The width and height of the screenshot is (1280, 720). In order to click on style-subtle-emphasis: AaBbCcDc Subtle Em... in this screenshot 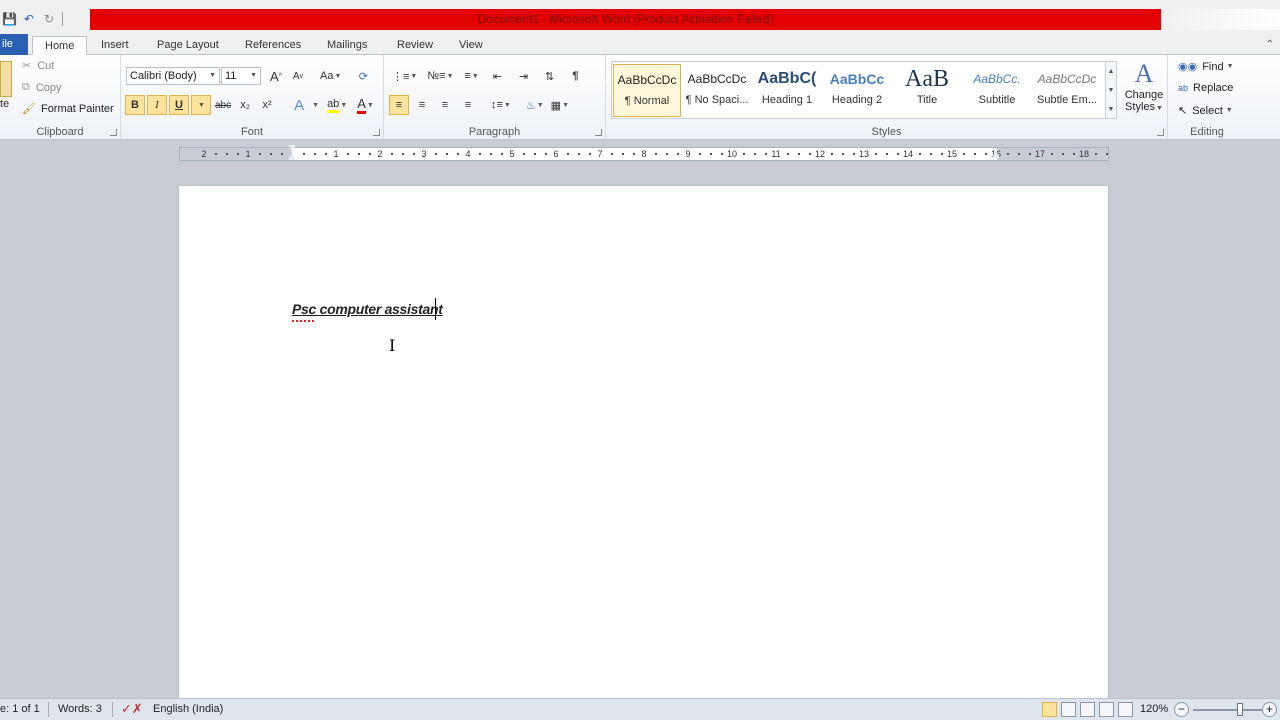, I will do `click(1067, 90)`.